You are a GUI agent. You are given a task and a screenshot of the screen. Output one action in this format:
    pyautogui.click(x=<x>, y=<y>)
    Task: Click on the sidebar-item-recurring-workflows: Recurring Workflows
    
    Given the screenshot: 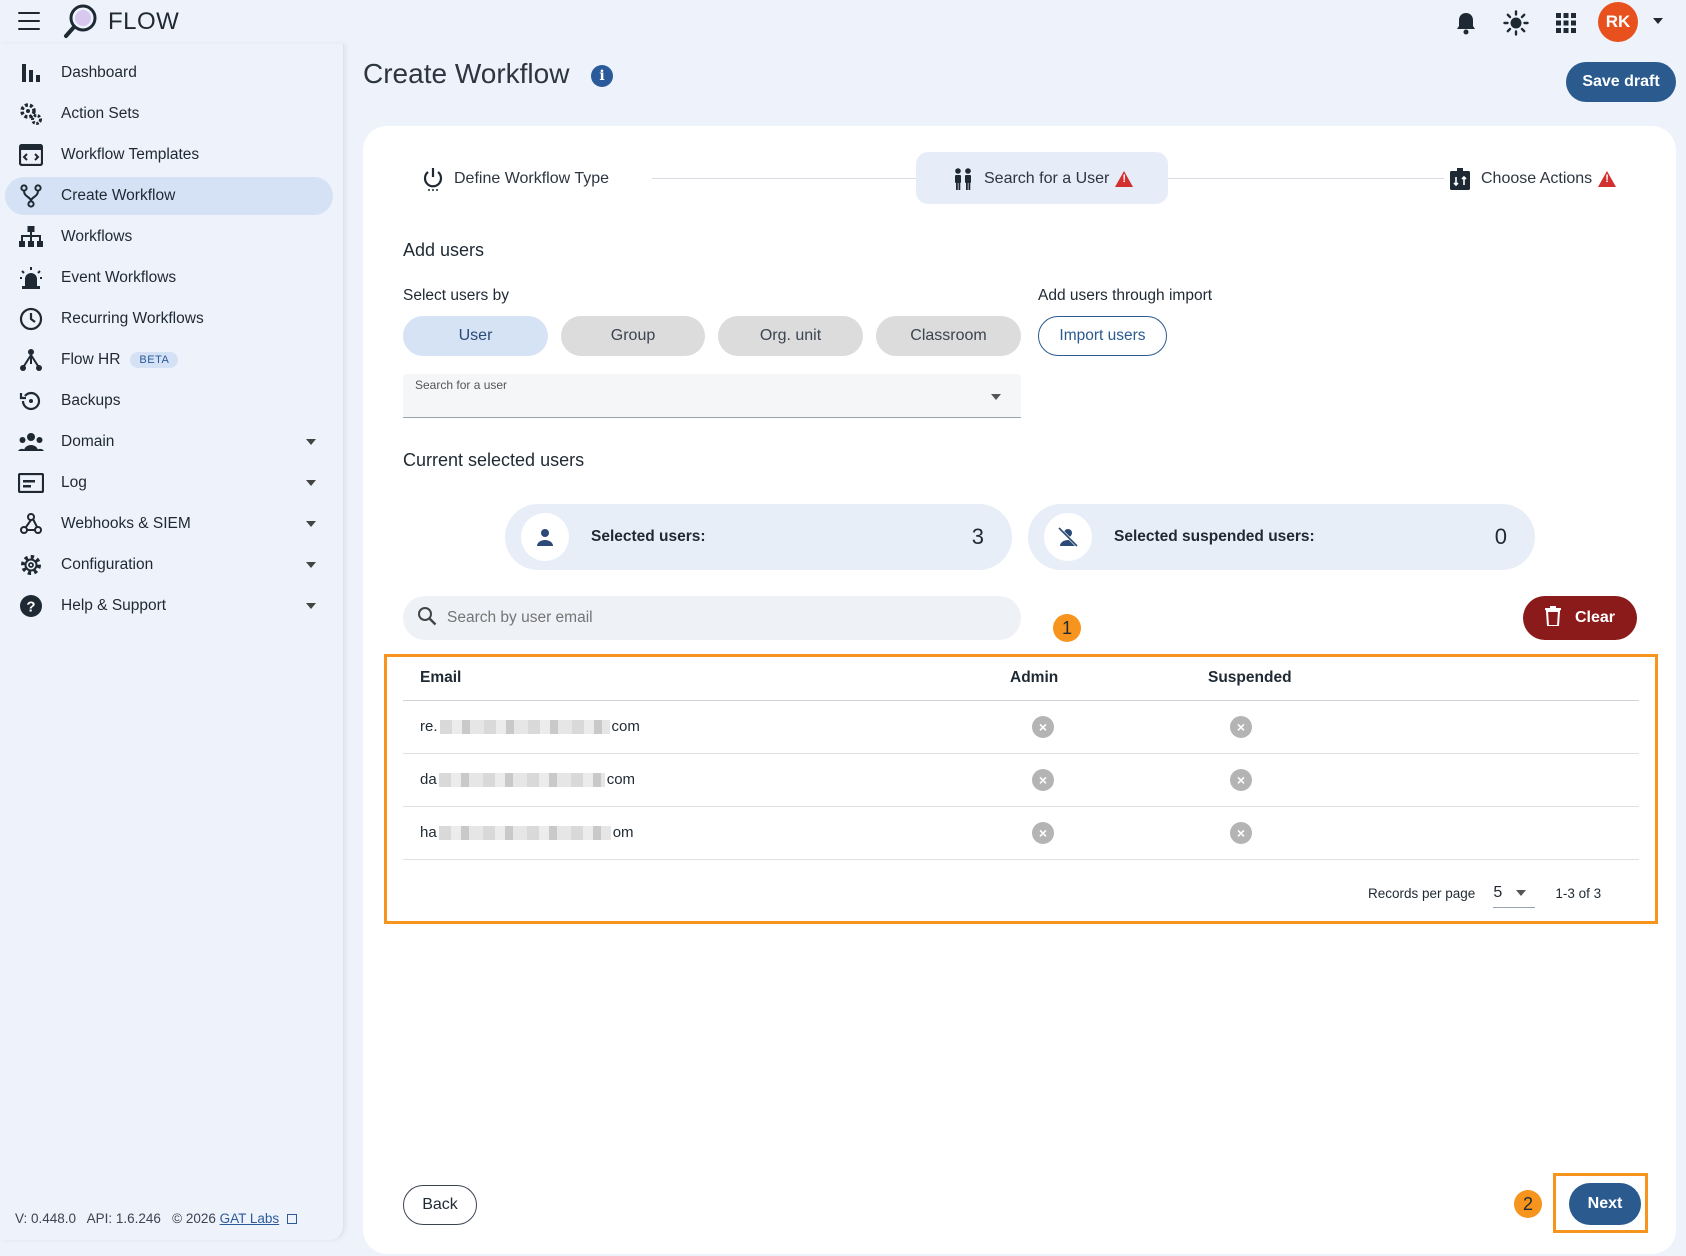 What is the action you would take?
    pyautogui.click(x=169, y=319)
    